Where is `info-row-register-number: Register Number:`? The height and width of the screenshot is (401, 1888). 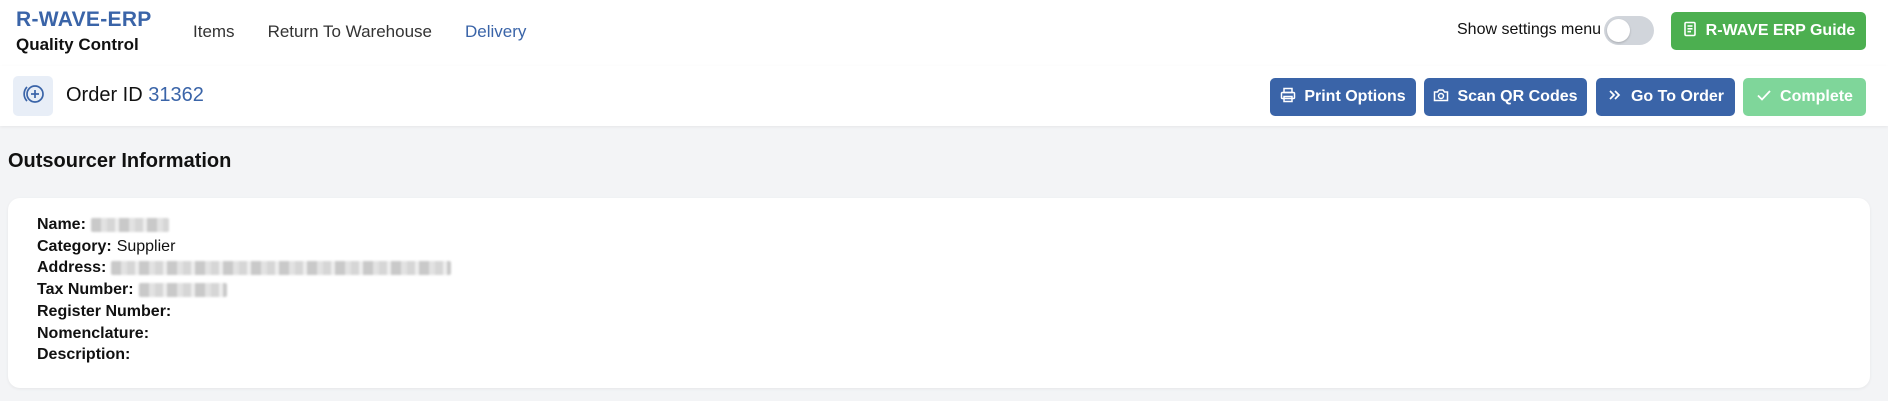
info-row-register-number: Register Number: is located at coordinates (244, 312).